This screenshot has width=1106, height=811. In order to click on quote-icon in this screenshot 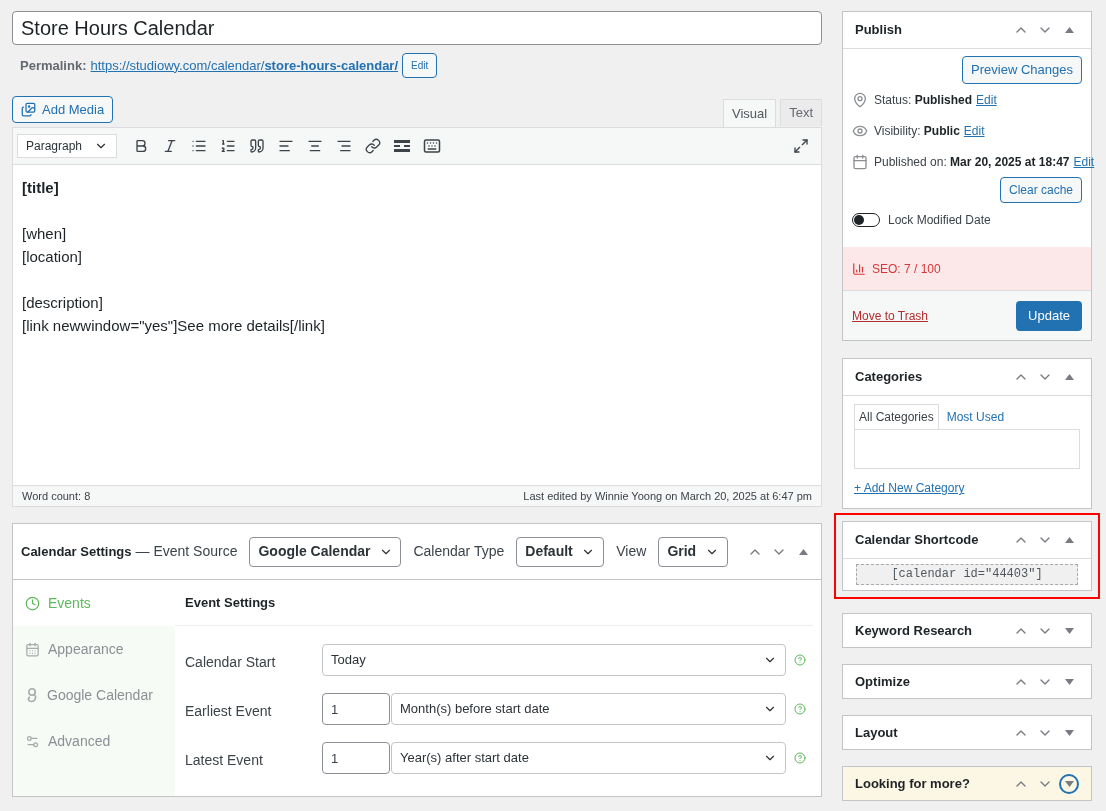, I will do `click(257, 146)`.